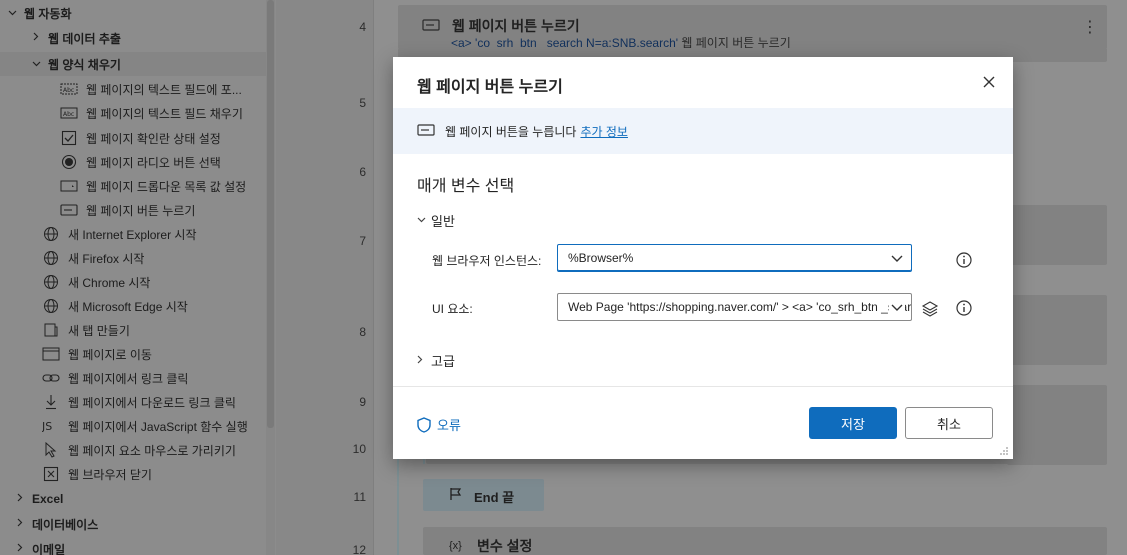 The width and height of the screenshot is (1127, 555). What do you see at coordinates (152, 402) in the screenshot?
I see `sidebar-item-label: 웹 페이지에서 다운로드 링크 클릭` at bounding box center [152, 402].